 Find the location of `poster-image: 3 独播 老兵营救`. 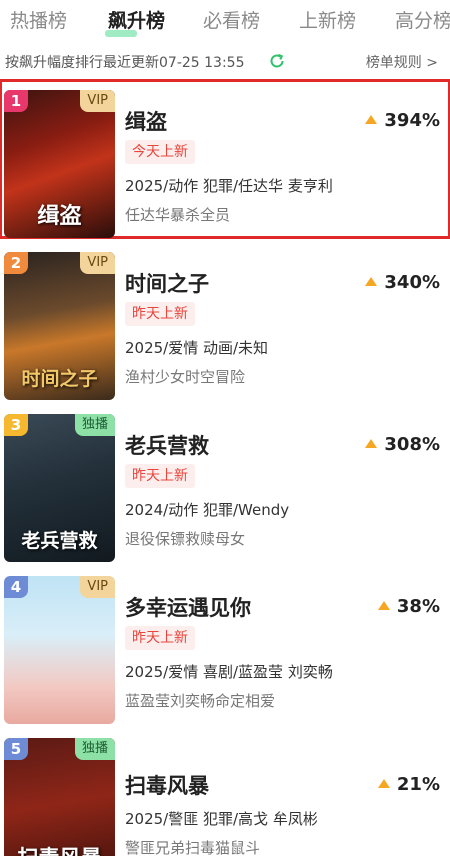

poster-image: 3 独播 老兵营救 is located at coordinates (59, 488).